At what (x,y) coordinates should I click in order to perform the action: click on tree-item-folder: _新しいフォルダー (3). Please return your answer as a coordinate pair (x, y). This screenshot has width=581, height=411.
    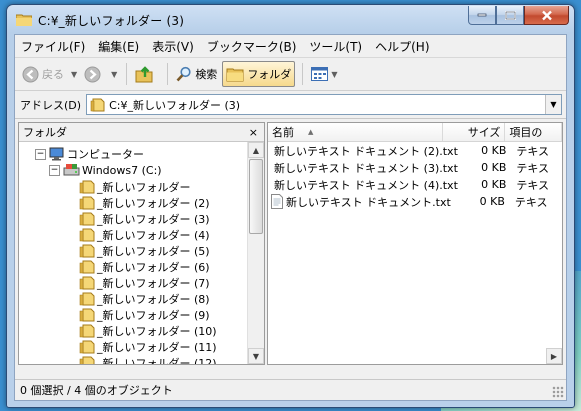
    Looking at the image, I should click on (144, 219).